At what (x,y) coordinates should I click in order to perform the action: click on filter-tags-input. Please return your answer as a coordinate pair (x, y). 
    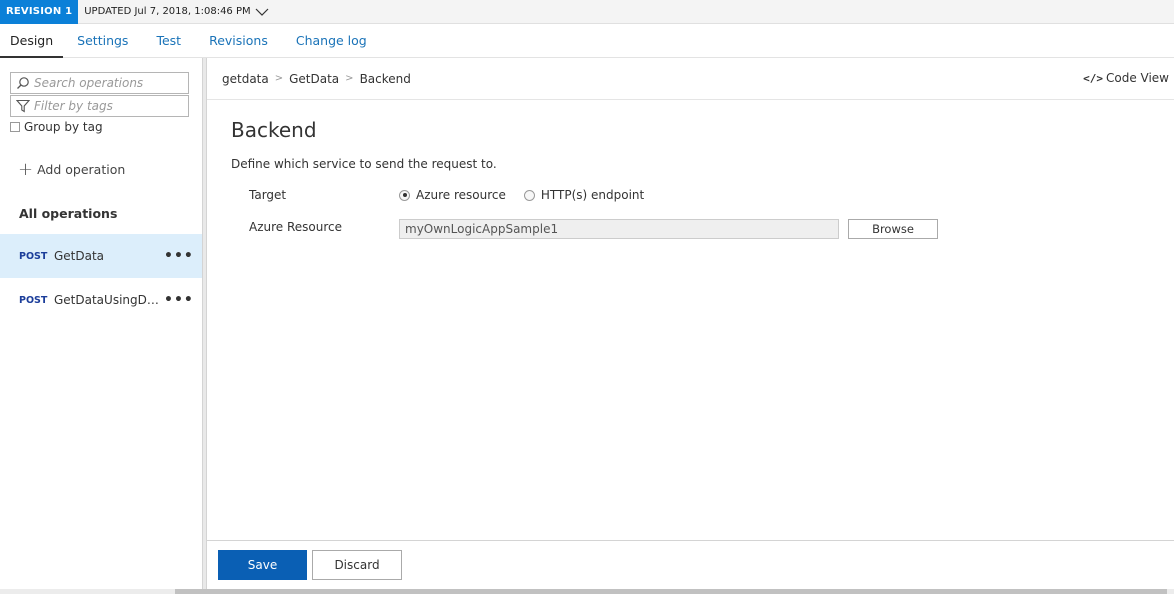
    Looking at the image, I should click on (109, 106).